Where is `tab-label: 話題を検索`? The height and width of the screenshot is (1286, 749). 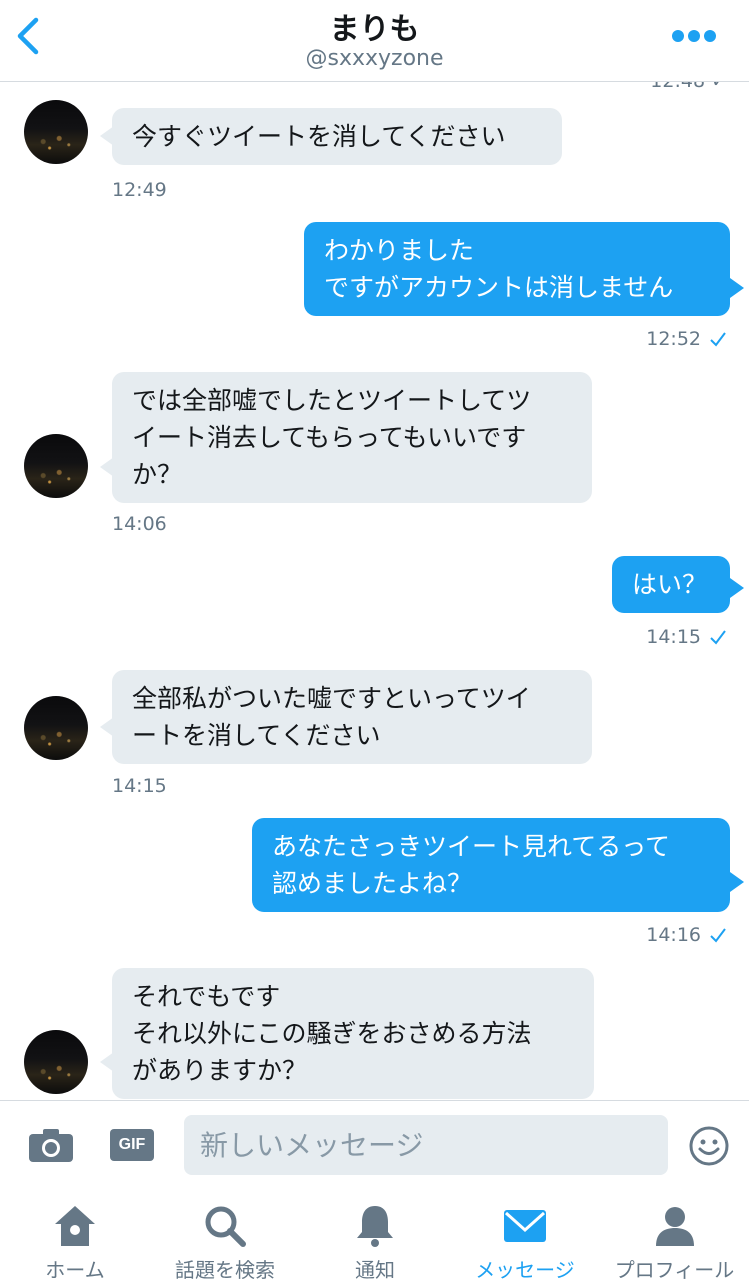 tab-label: 話題を検索 is located at coordinates (225, 1270).